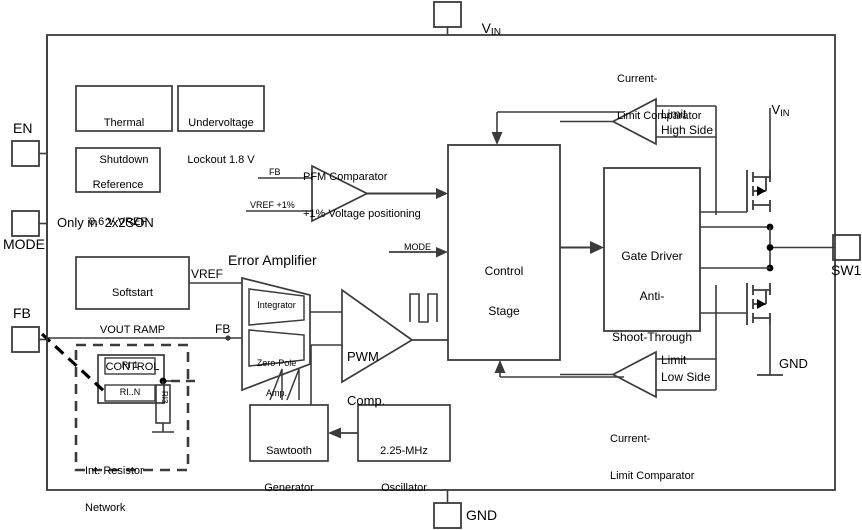 This screenshot has height=530, width=862. Describe the element at coordinates (114, 485) in the screenshot. I see `internal-resistor-network-label: Int. Resistor Network` at that location.